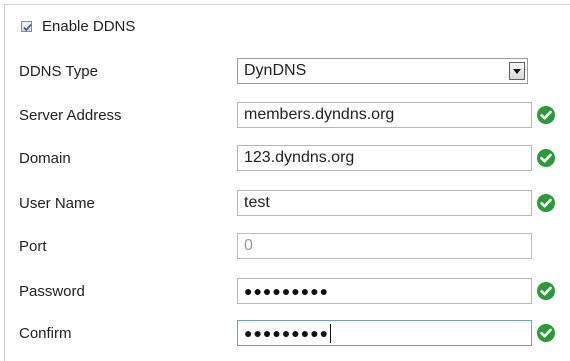  I want to click on checkmark-icon, so click(27, 27).